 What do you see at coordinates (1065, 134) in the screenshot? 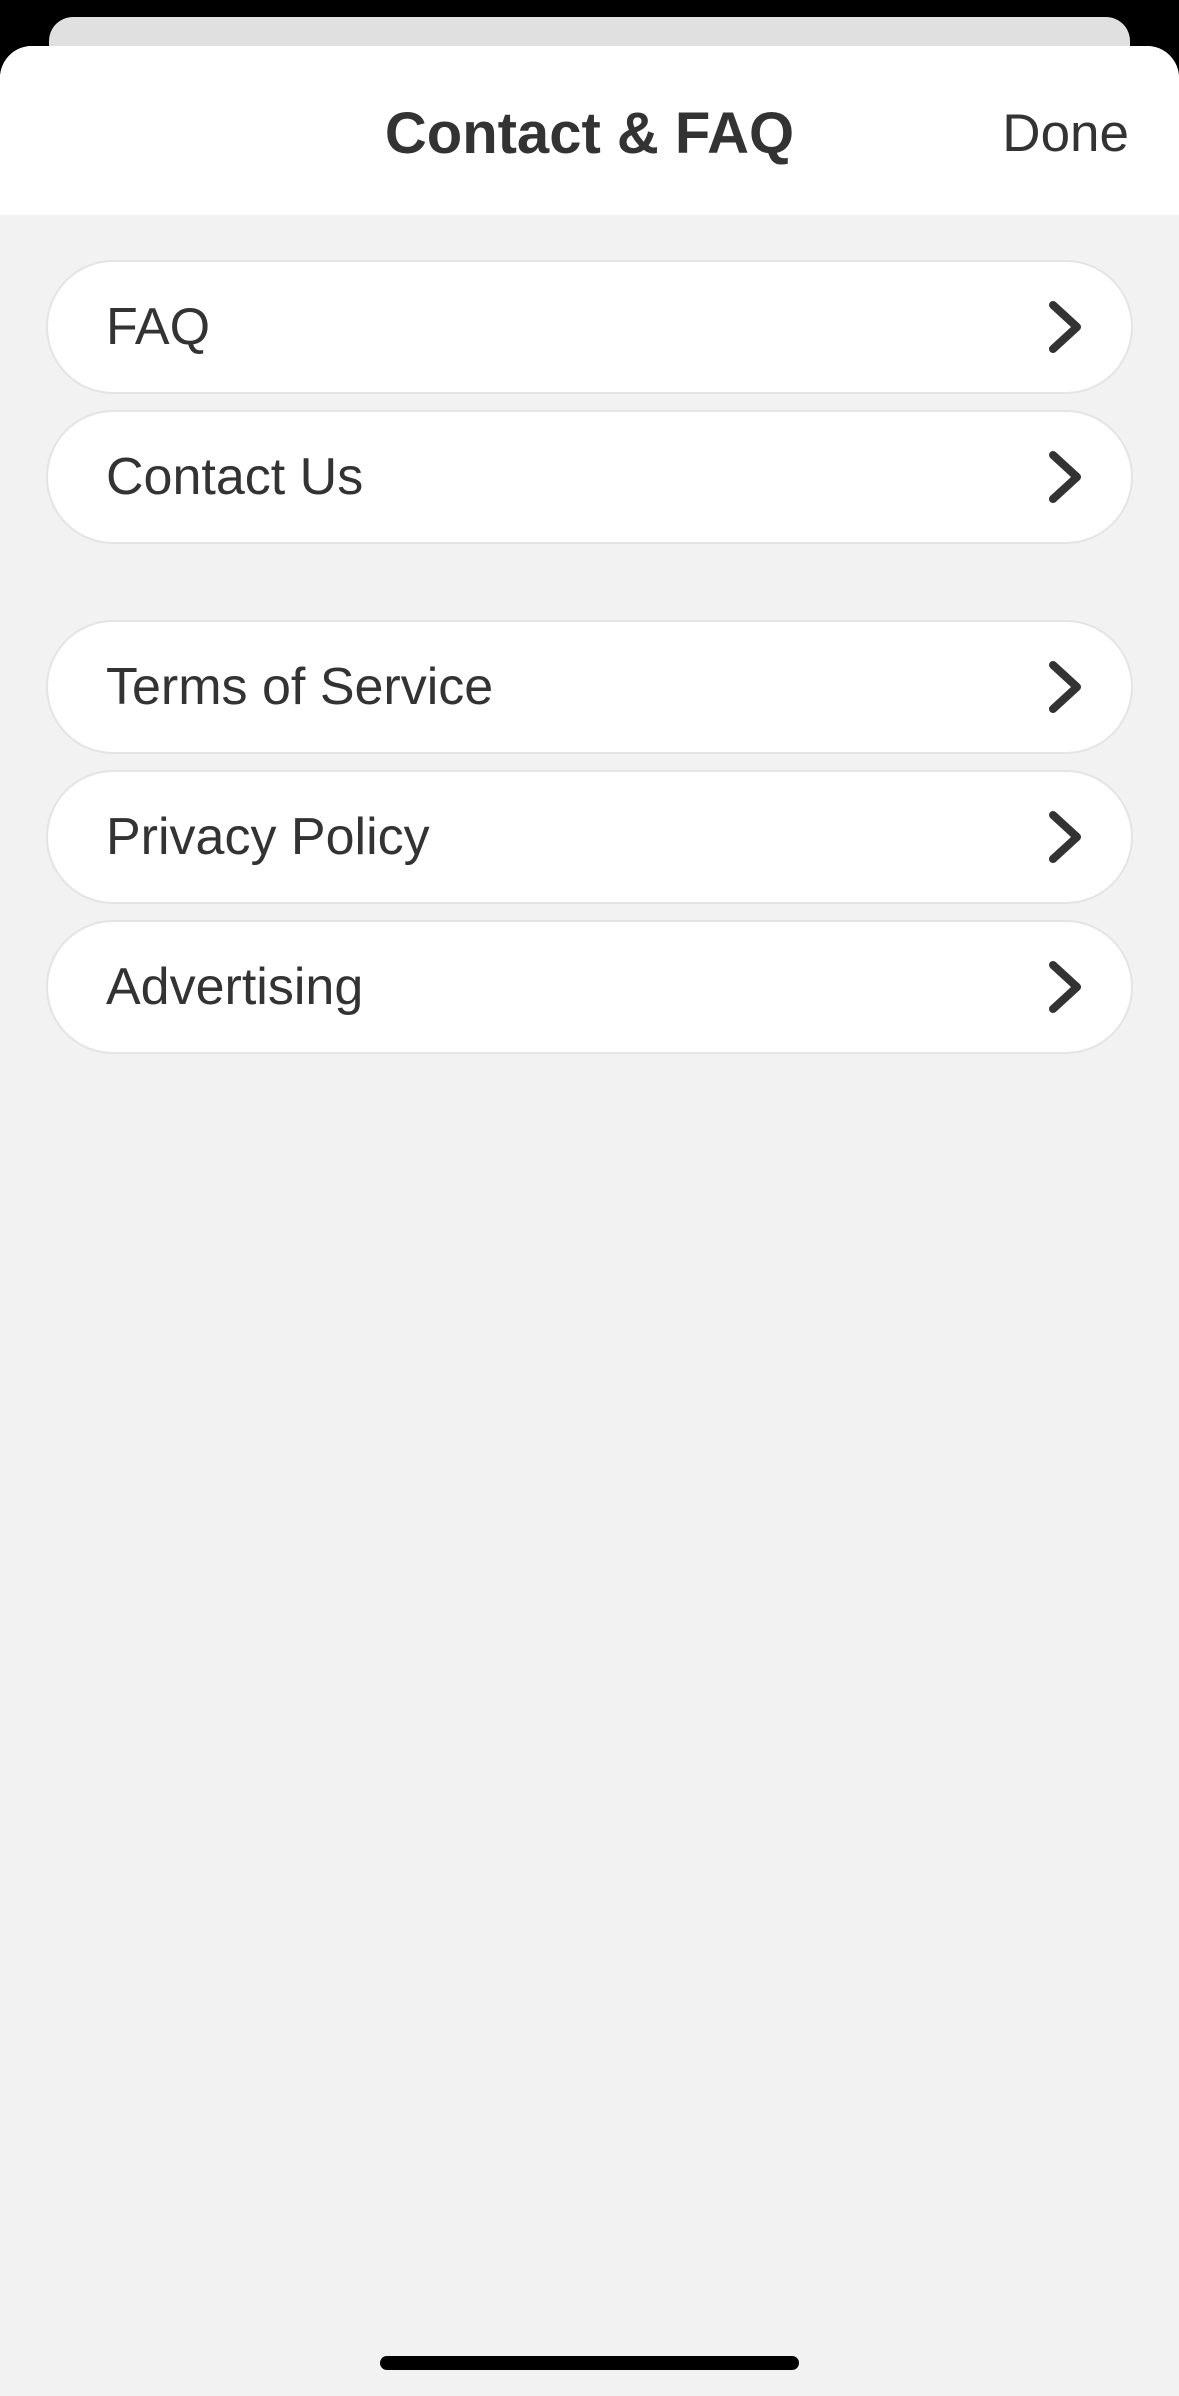
I see `done-button: Done` at bounding box center [1065, 134].